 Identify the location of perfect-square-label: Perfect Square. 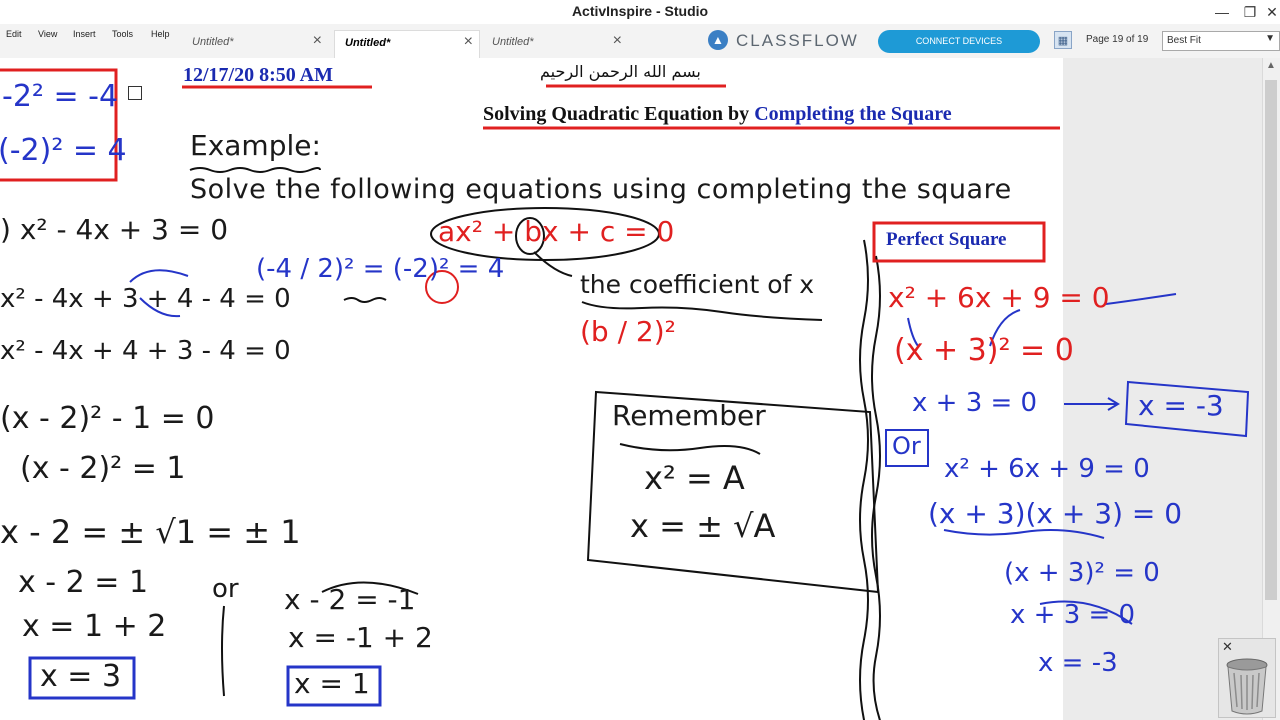
(946, 239).